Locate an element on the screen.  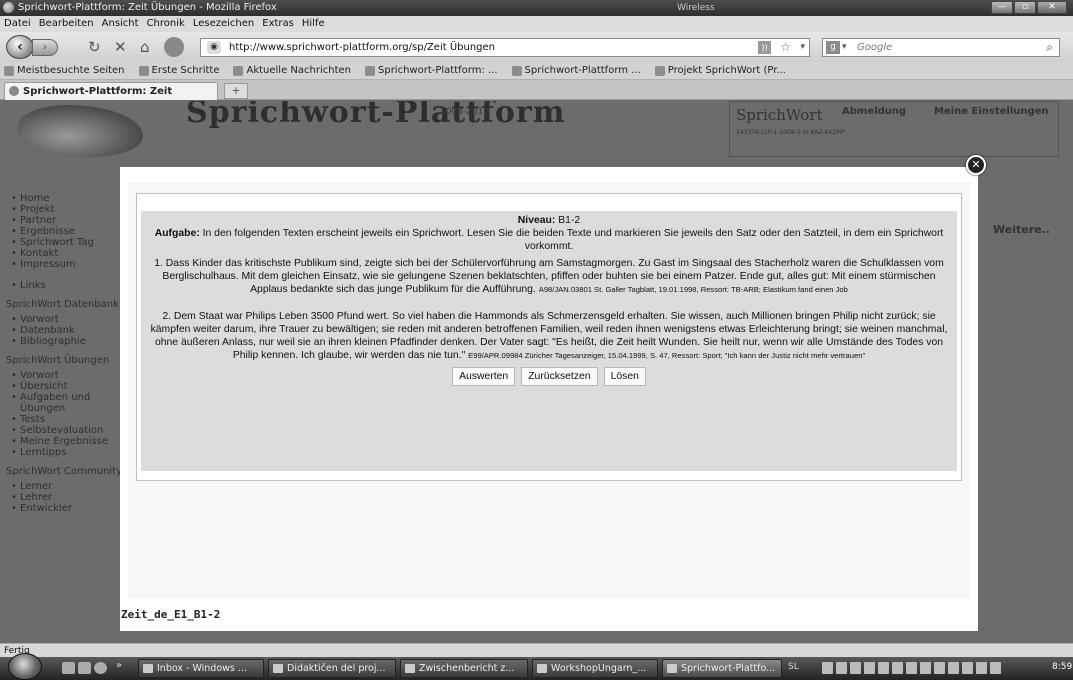
sidebar-item-links: Links is located at coordinates (68, 285).